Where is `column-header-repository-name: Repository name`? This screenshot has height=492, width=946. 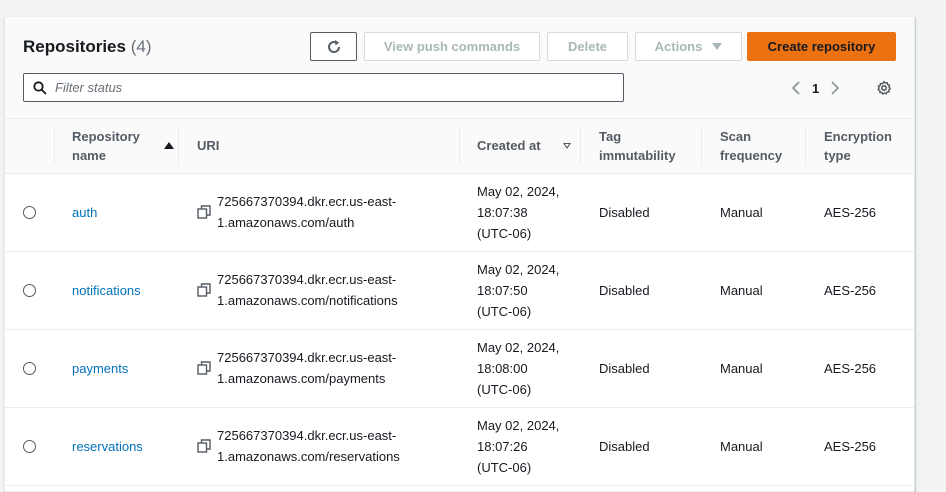 column-header-repository-name: Repository name is located at coordinates (116, 146).